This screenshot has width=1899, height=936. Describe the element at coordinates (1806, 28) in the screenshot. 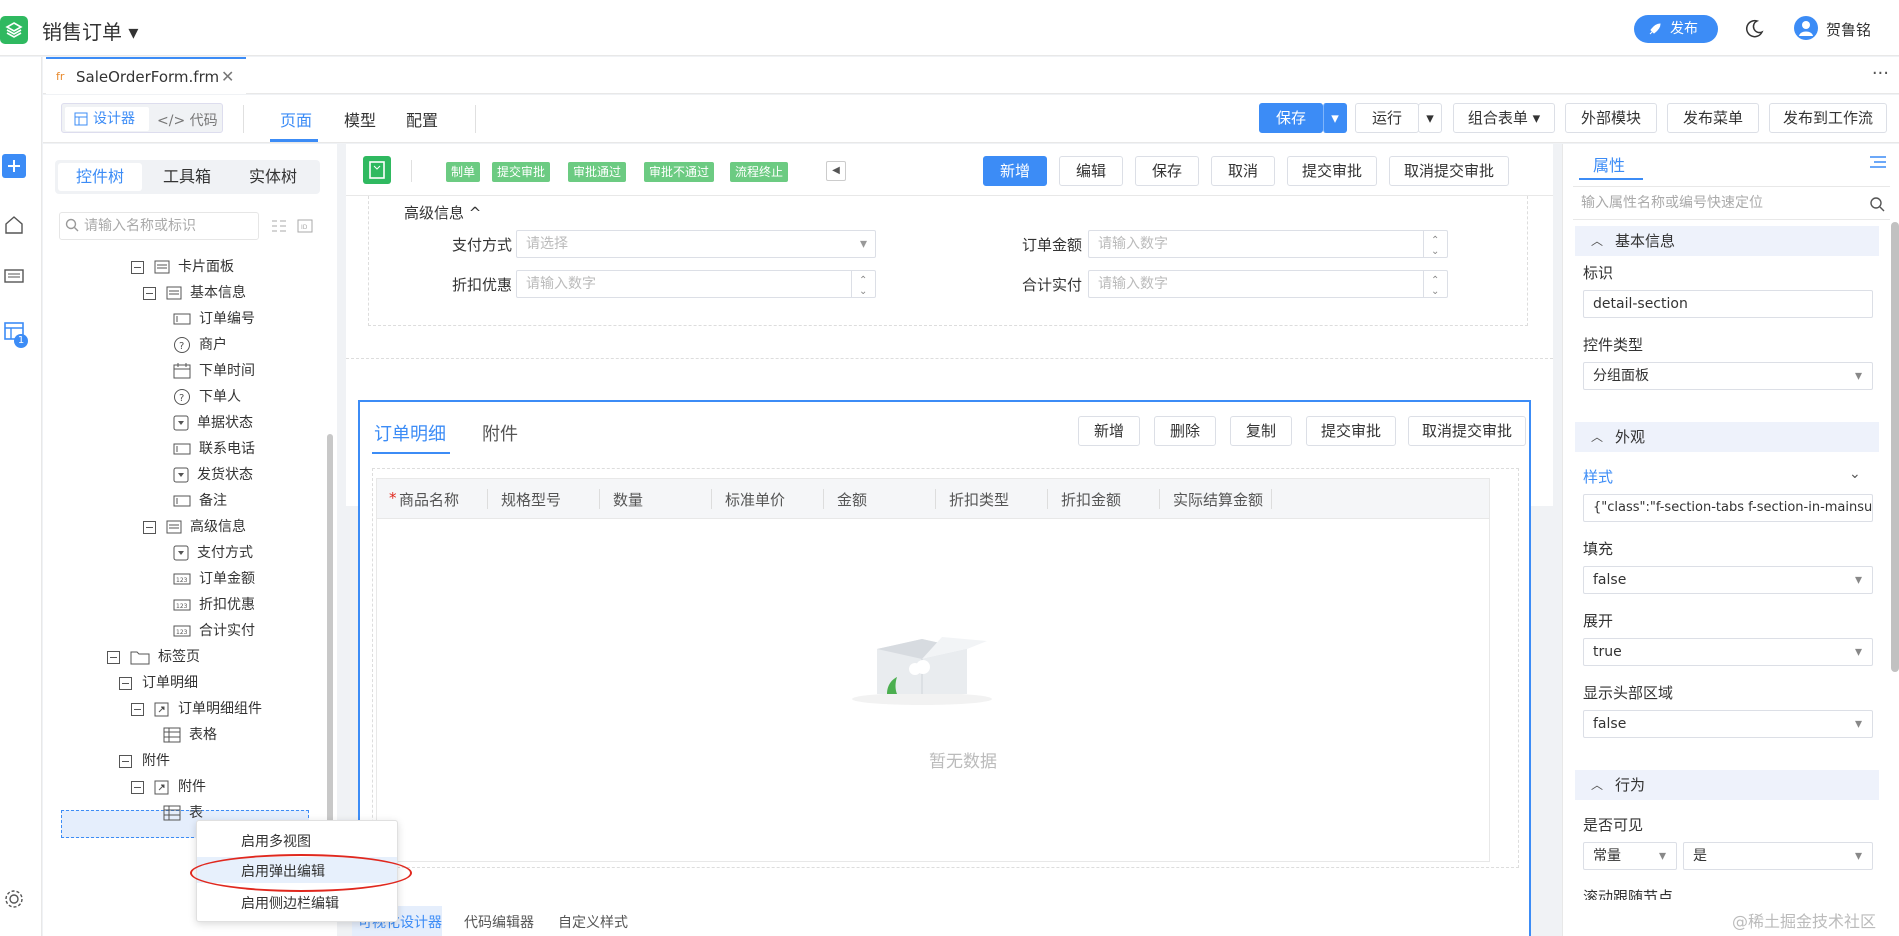

I see `avatar` at that location.